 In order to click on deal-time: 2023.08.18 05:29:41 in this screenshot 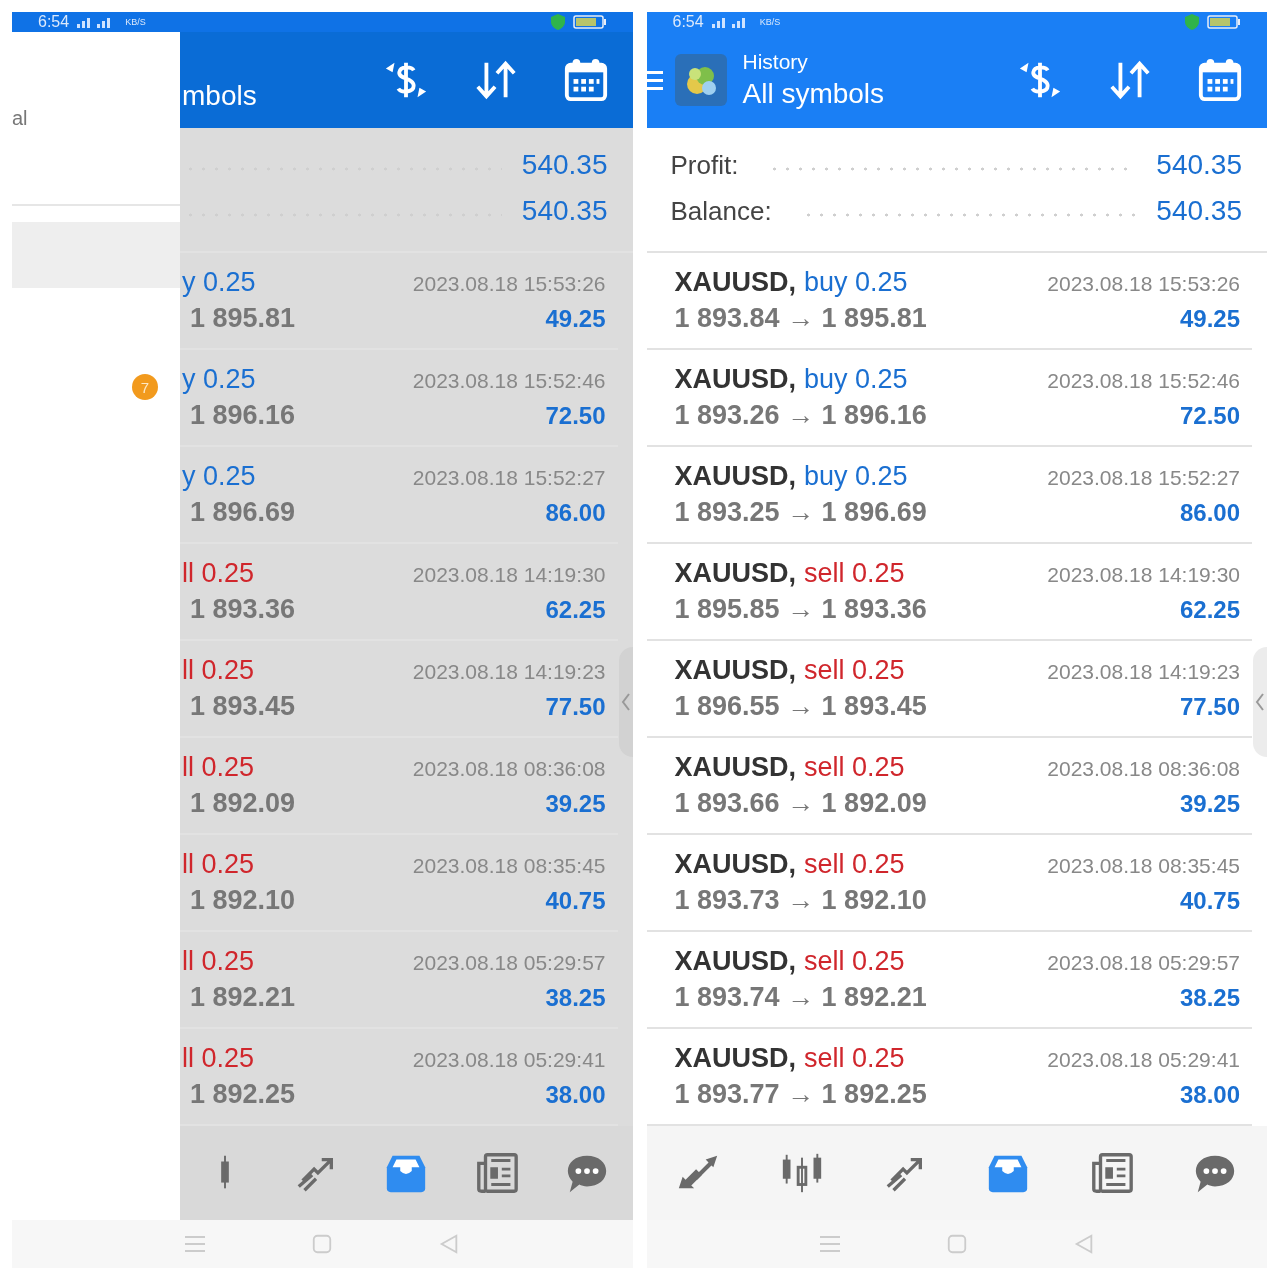, I will do `click(1143, 1060)`.